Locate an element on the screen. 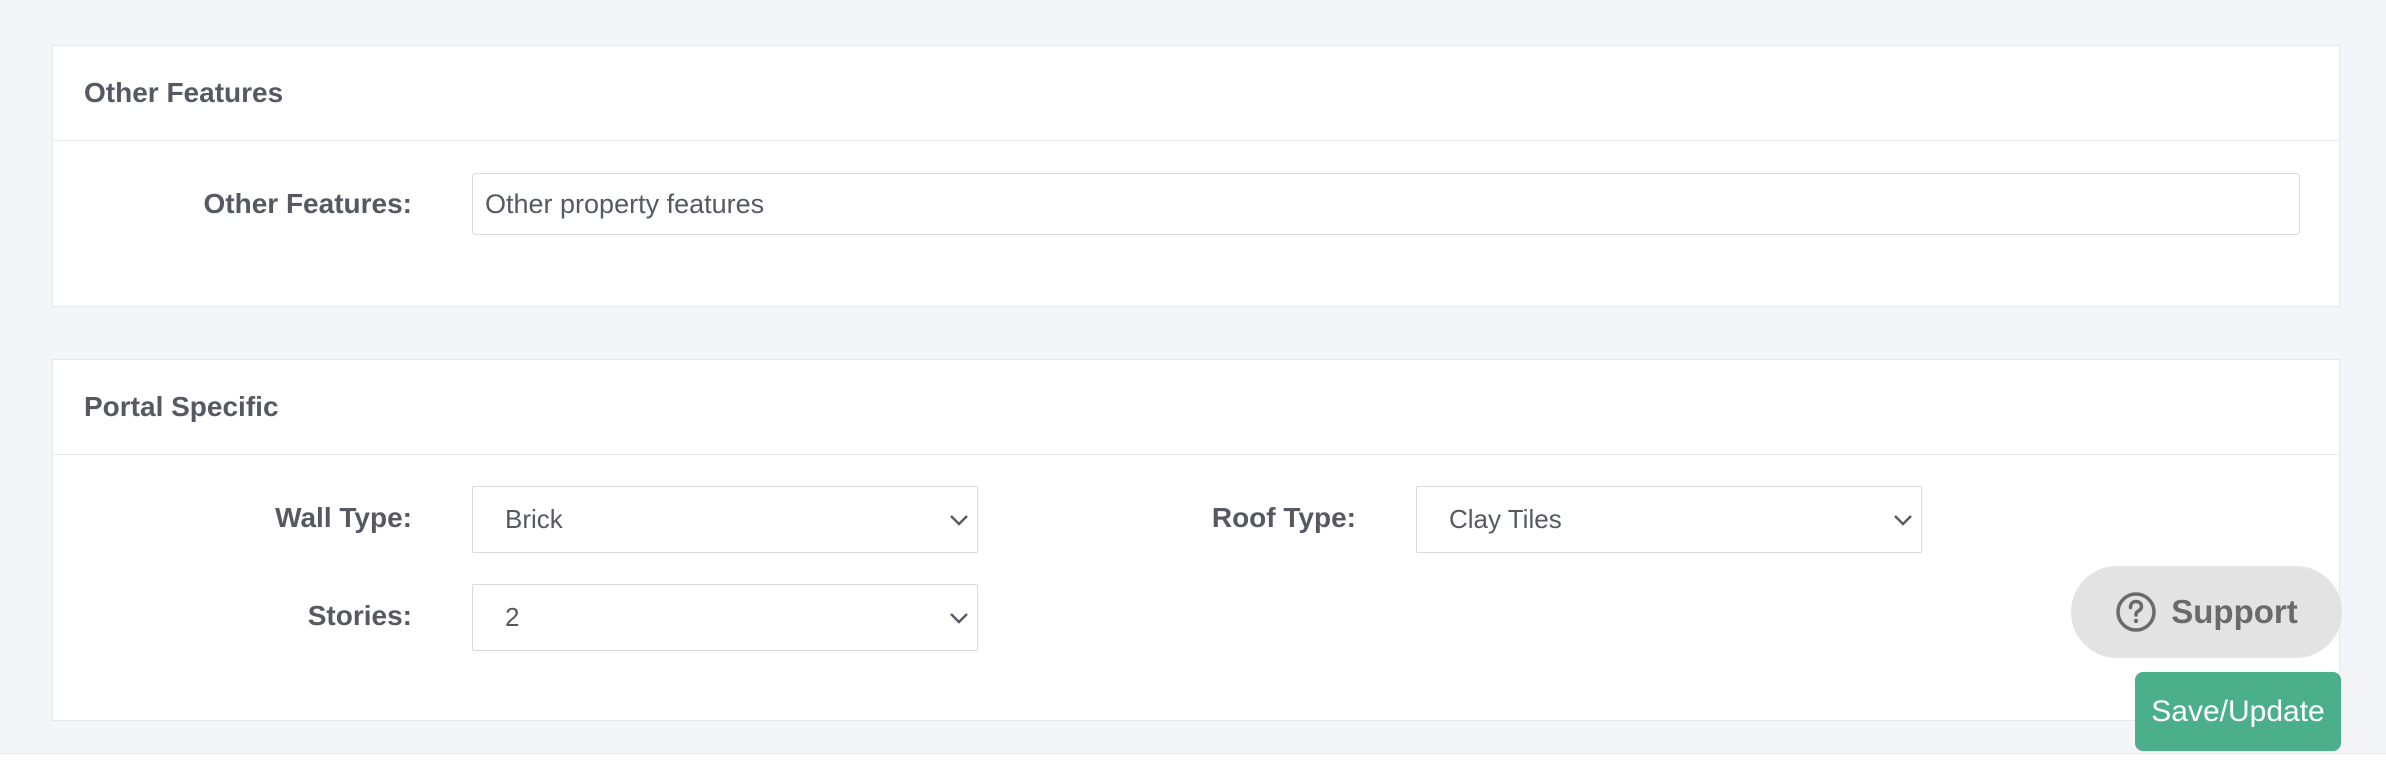 The height and width of the screenshot is (784, 2386). roof-type-label: Roof Type: is located at coordinates (1283, 517).